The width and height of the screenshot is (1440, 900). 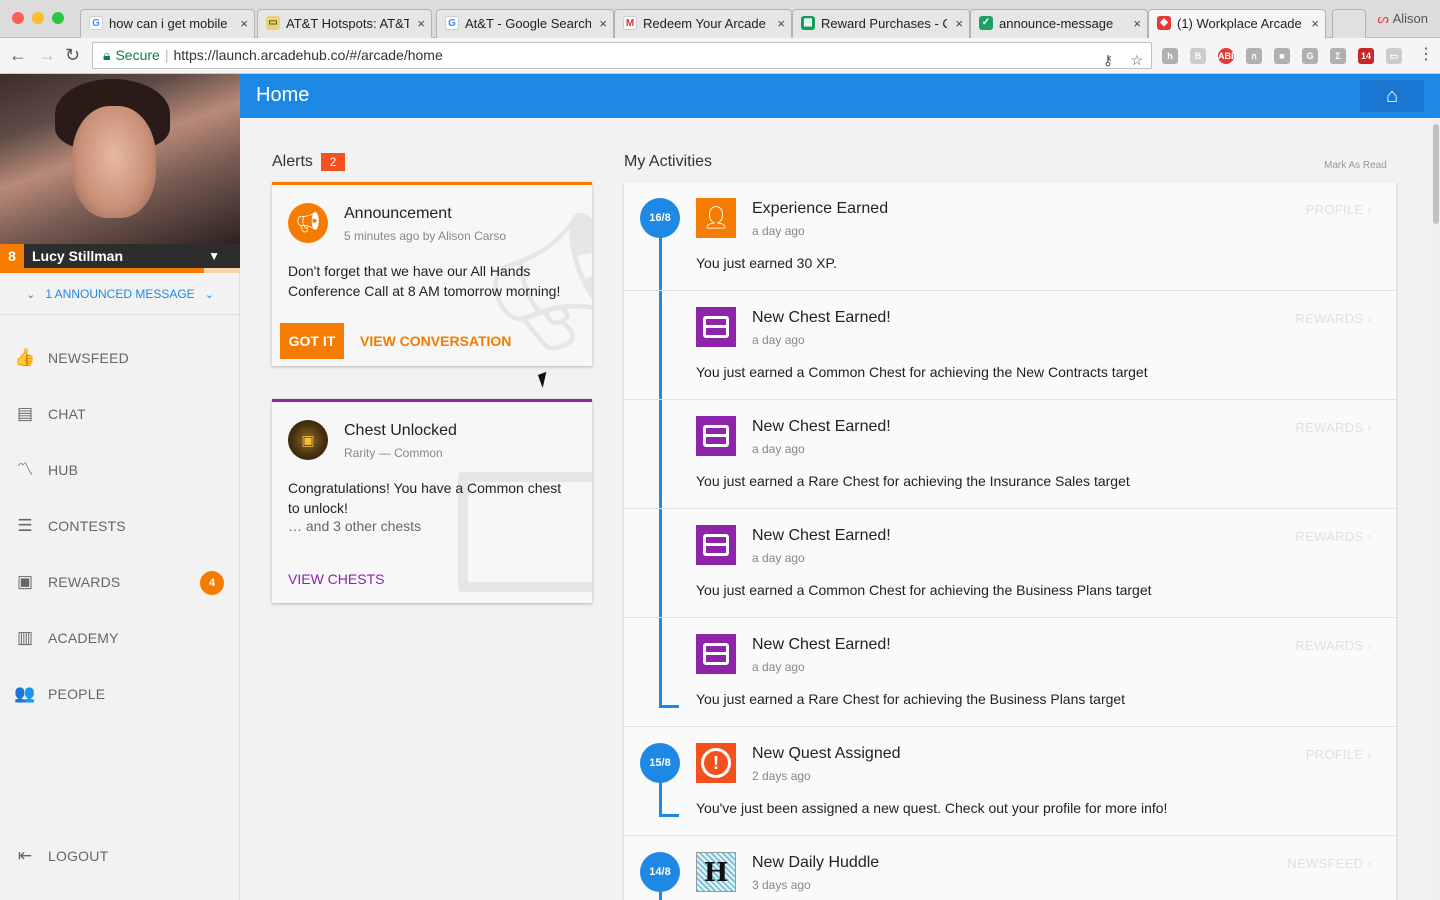 I want to click on chevron-right-icon: ›, so click(x=1369, y=754).